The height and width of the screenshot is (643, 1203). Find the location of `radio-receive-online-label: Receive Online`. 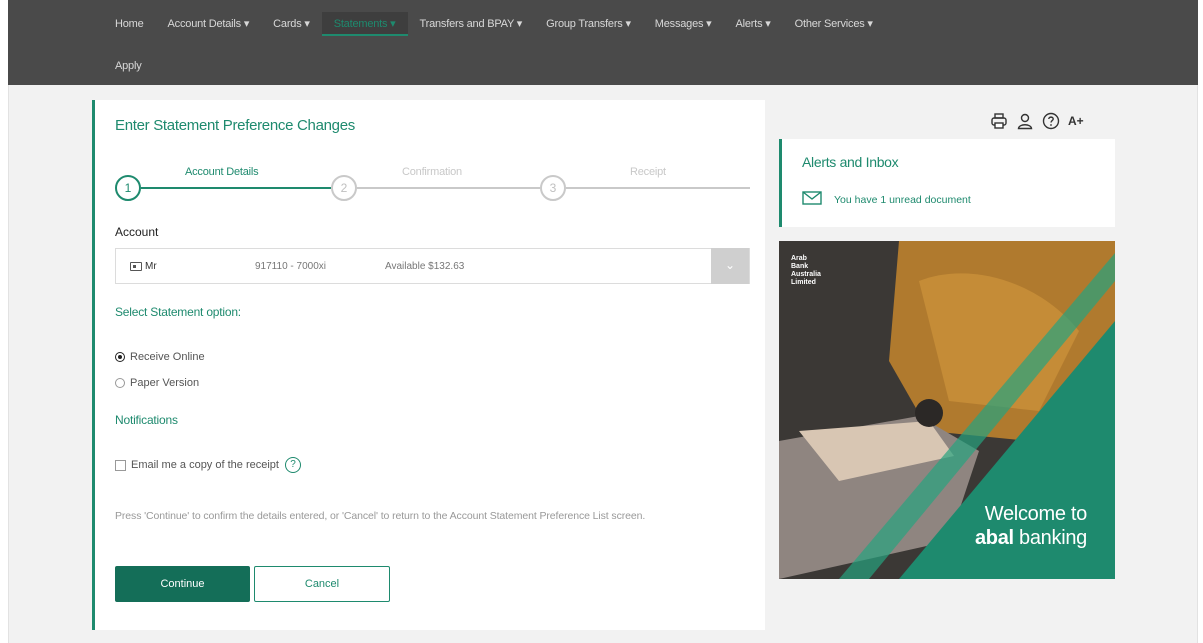

radio-receive-online-label: Receive Online is located at coordinates (167, 357).